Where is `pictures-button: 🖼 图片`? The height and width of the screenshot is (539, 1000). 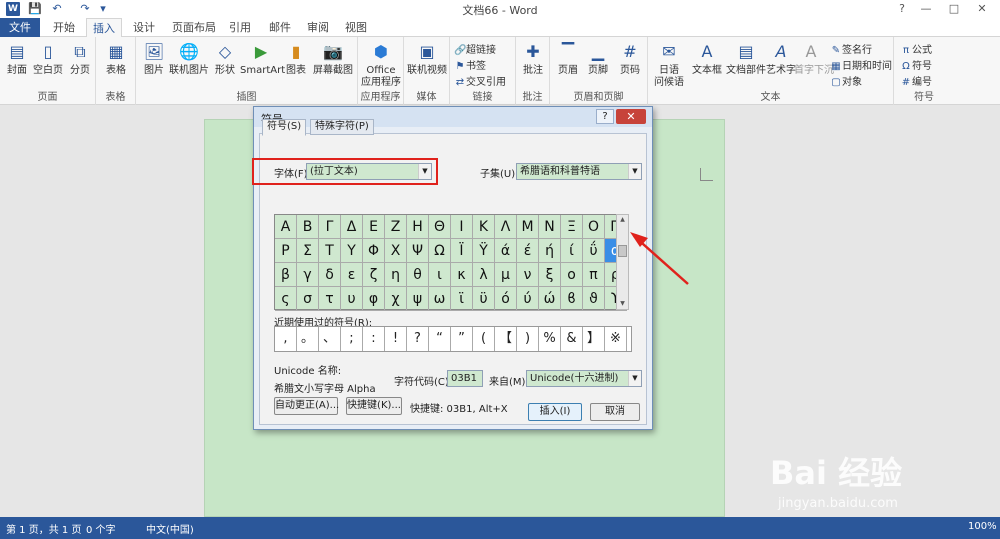 pictures-button: 🖼 图片 is located at coordinates (154, 59).